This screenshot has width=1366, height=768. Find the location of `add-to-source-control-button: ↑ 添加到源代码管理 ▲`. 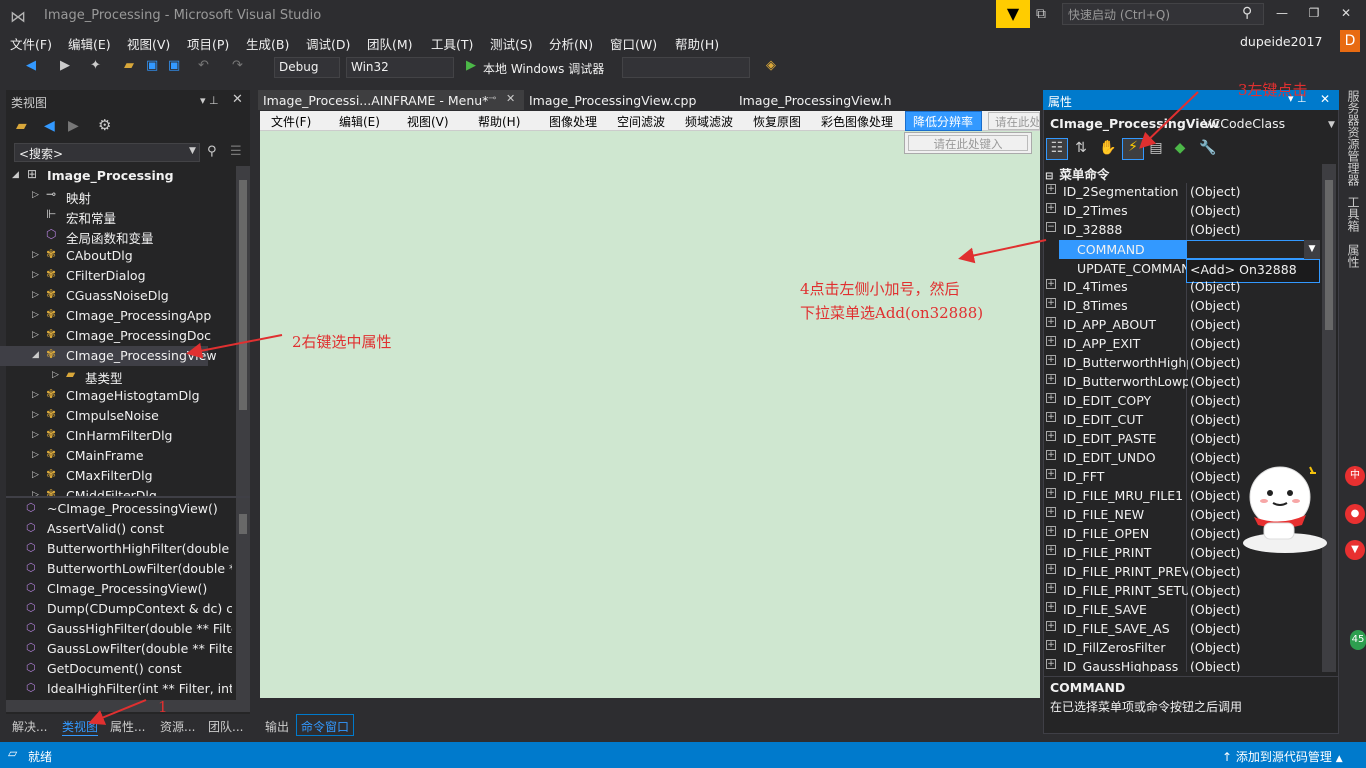

add-to-source-control-button: ↑ 添加到源代码管理 ▲ is located at coordinates (1282, 756).